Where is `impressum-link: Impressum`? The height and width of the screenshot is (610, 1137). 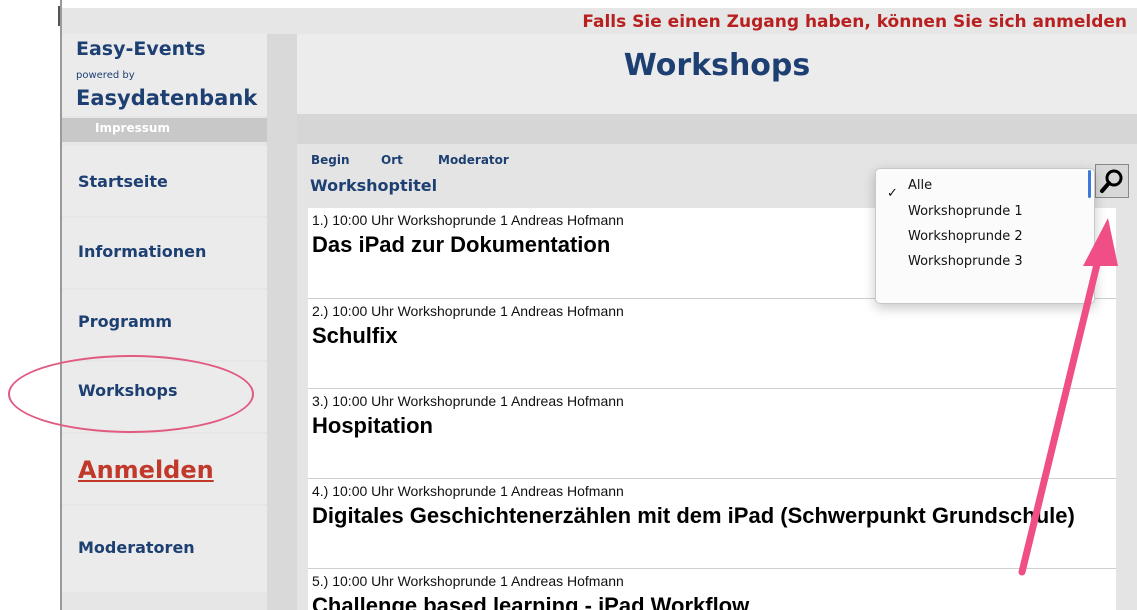 impressum-link: Impressum is located at coordinates (132, 128).